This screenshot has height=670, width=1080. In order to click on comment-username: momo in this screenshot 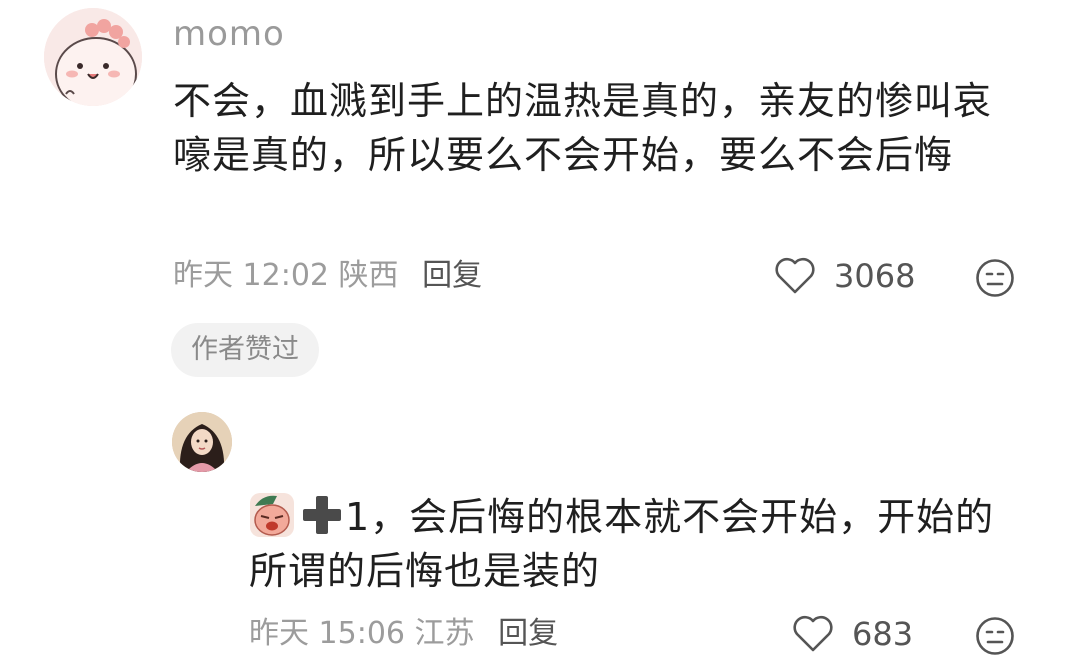, I will do `click(229, 34)`.